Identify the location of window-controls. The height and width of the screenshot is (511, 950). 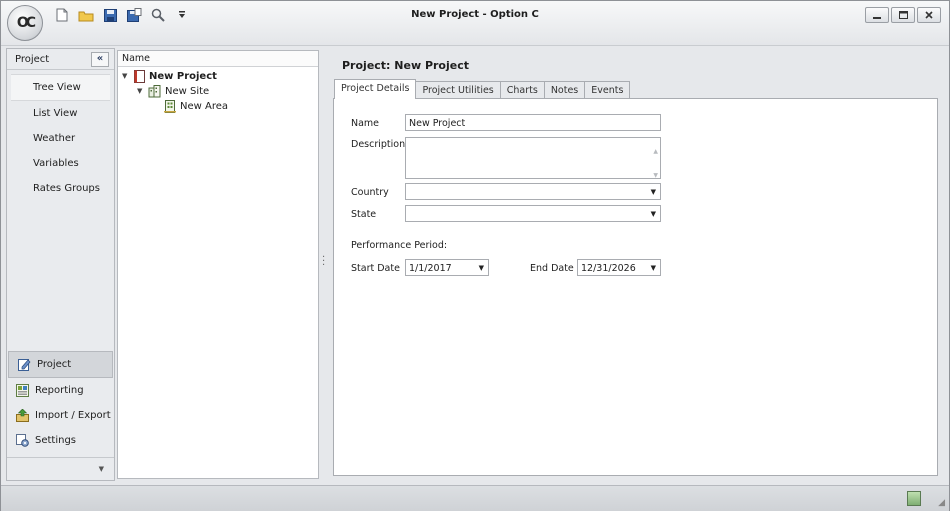
(903, 15).